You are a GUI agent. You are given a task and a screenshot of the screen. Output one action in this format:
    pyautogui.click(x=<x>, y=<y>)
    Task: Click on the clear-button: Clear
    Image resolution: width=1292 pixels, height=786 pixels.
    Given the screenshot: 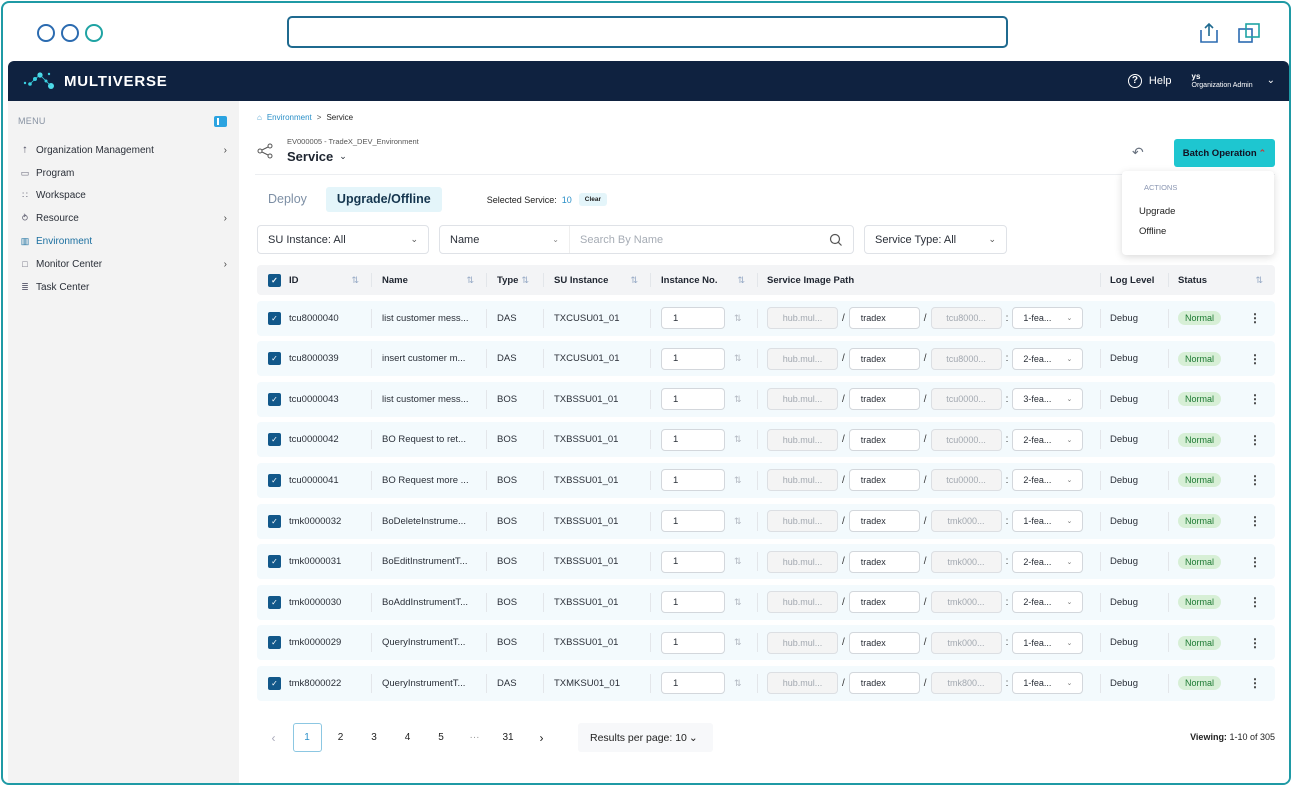 What is the action you would take?
    pyautogui.click(x=593, y=199)
    